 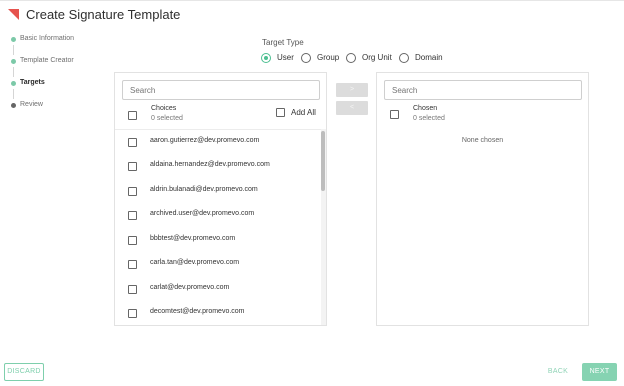 I want to click on scrollbar-thumb, so click(x=323, y=161).